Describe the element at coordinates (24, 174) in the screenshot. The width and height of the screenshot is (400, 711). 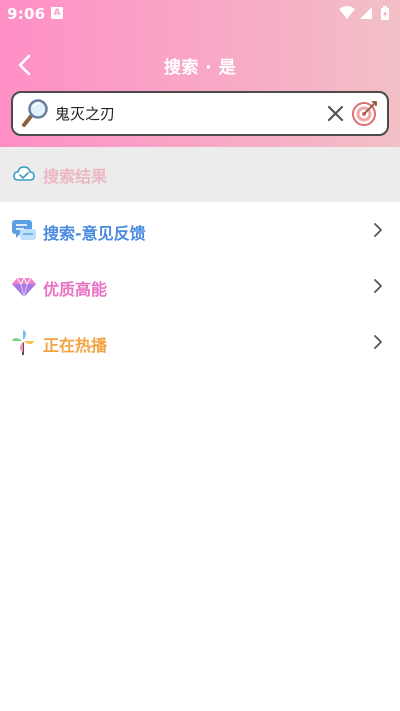
I see `cloud-check-icon` at that location.